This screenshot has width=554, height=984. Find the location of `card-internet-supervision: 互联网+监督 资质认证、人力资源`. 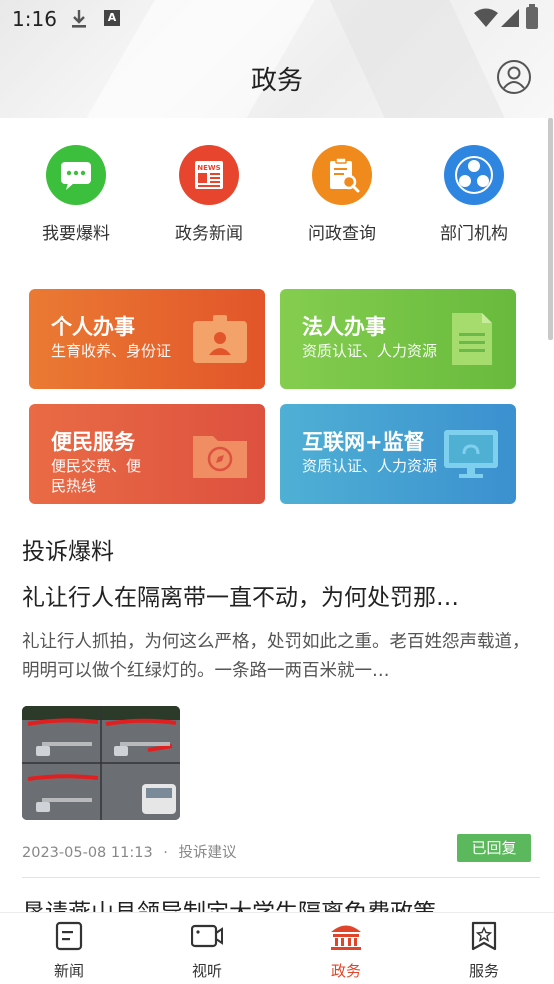

card-internet-supervision: 互联网+监督 资质认证、人力资源 is located at coordinates (398, 454).